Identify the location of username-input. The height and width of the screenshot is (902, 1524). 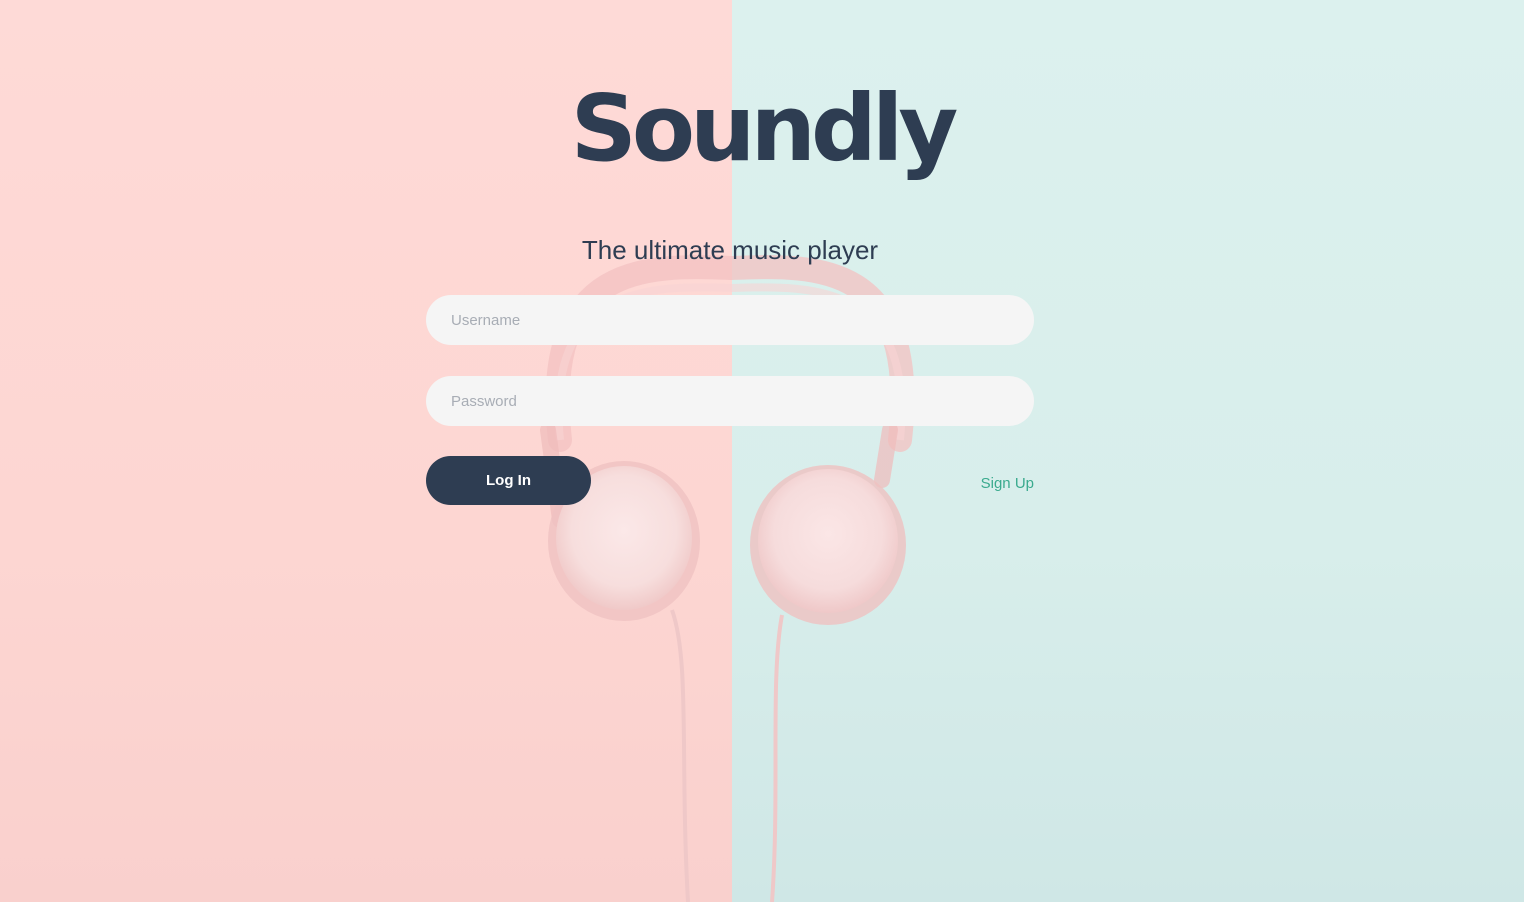
(730, 320).